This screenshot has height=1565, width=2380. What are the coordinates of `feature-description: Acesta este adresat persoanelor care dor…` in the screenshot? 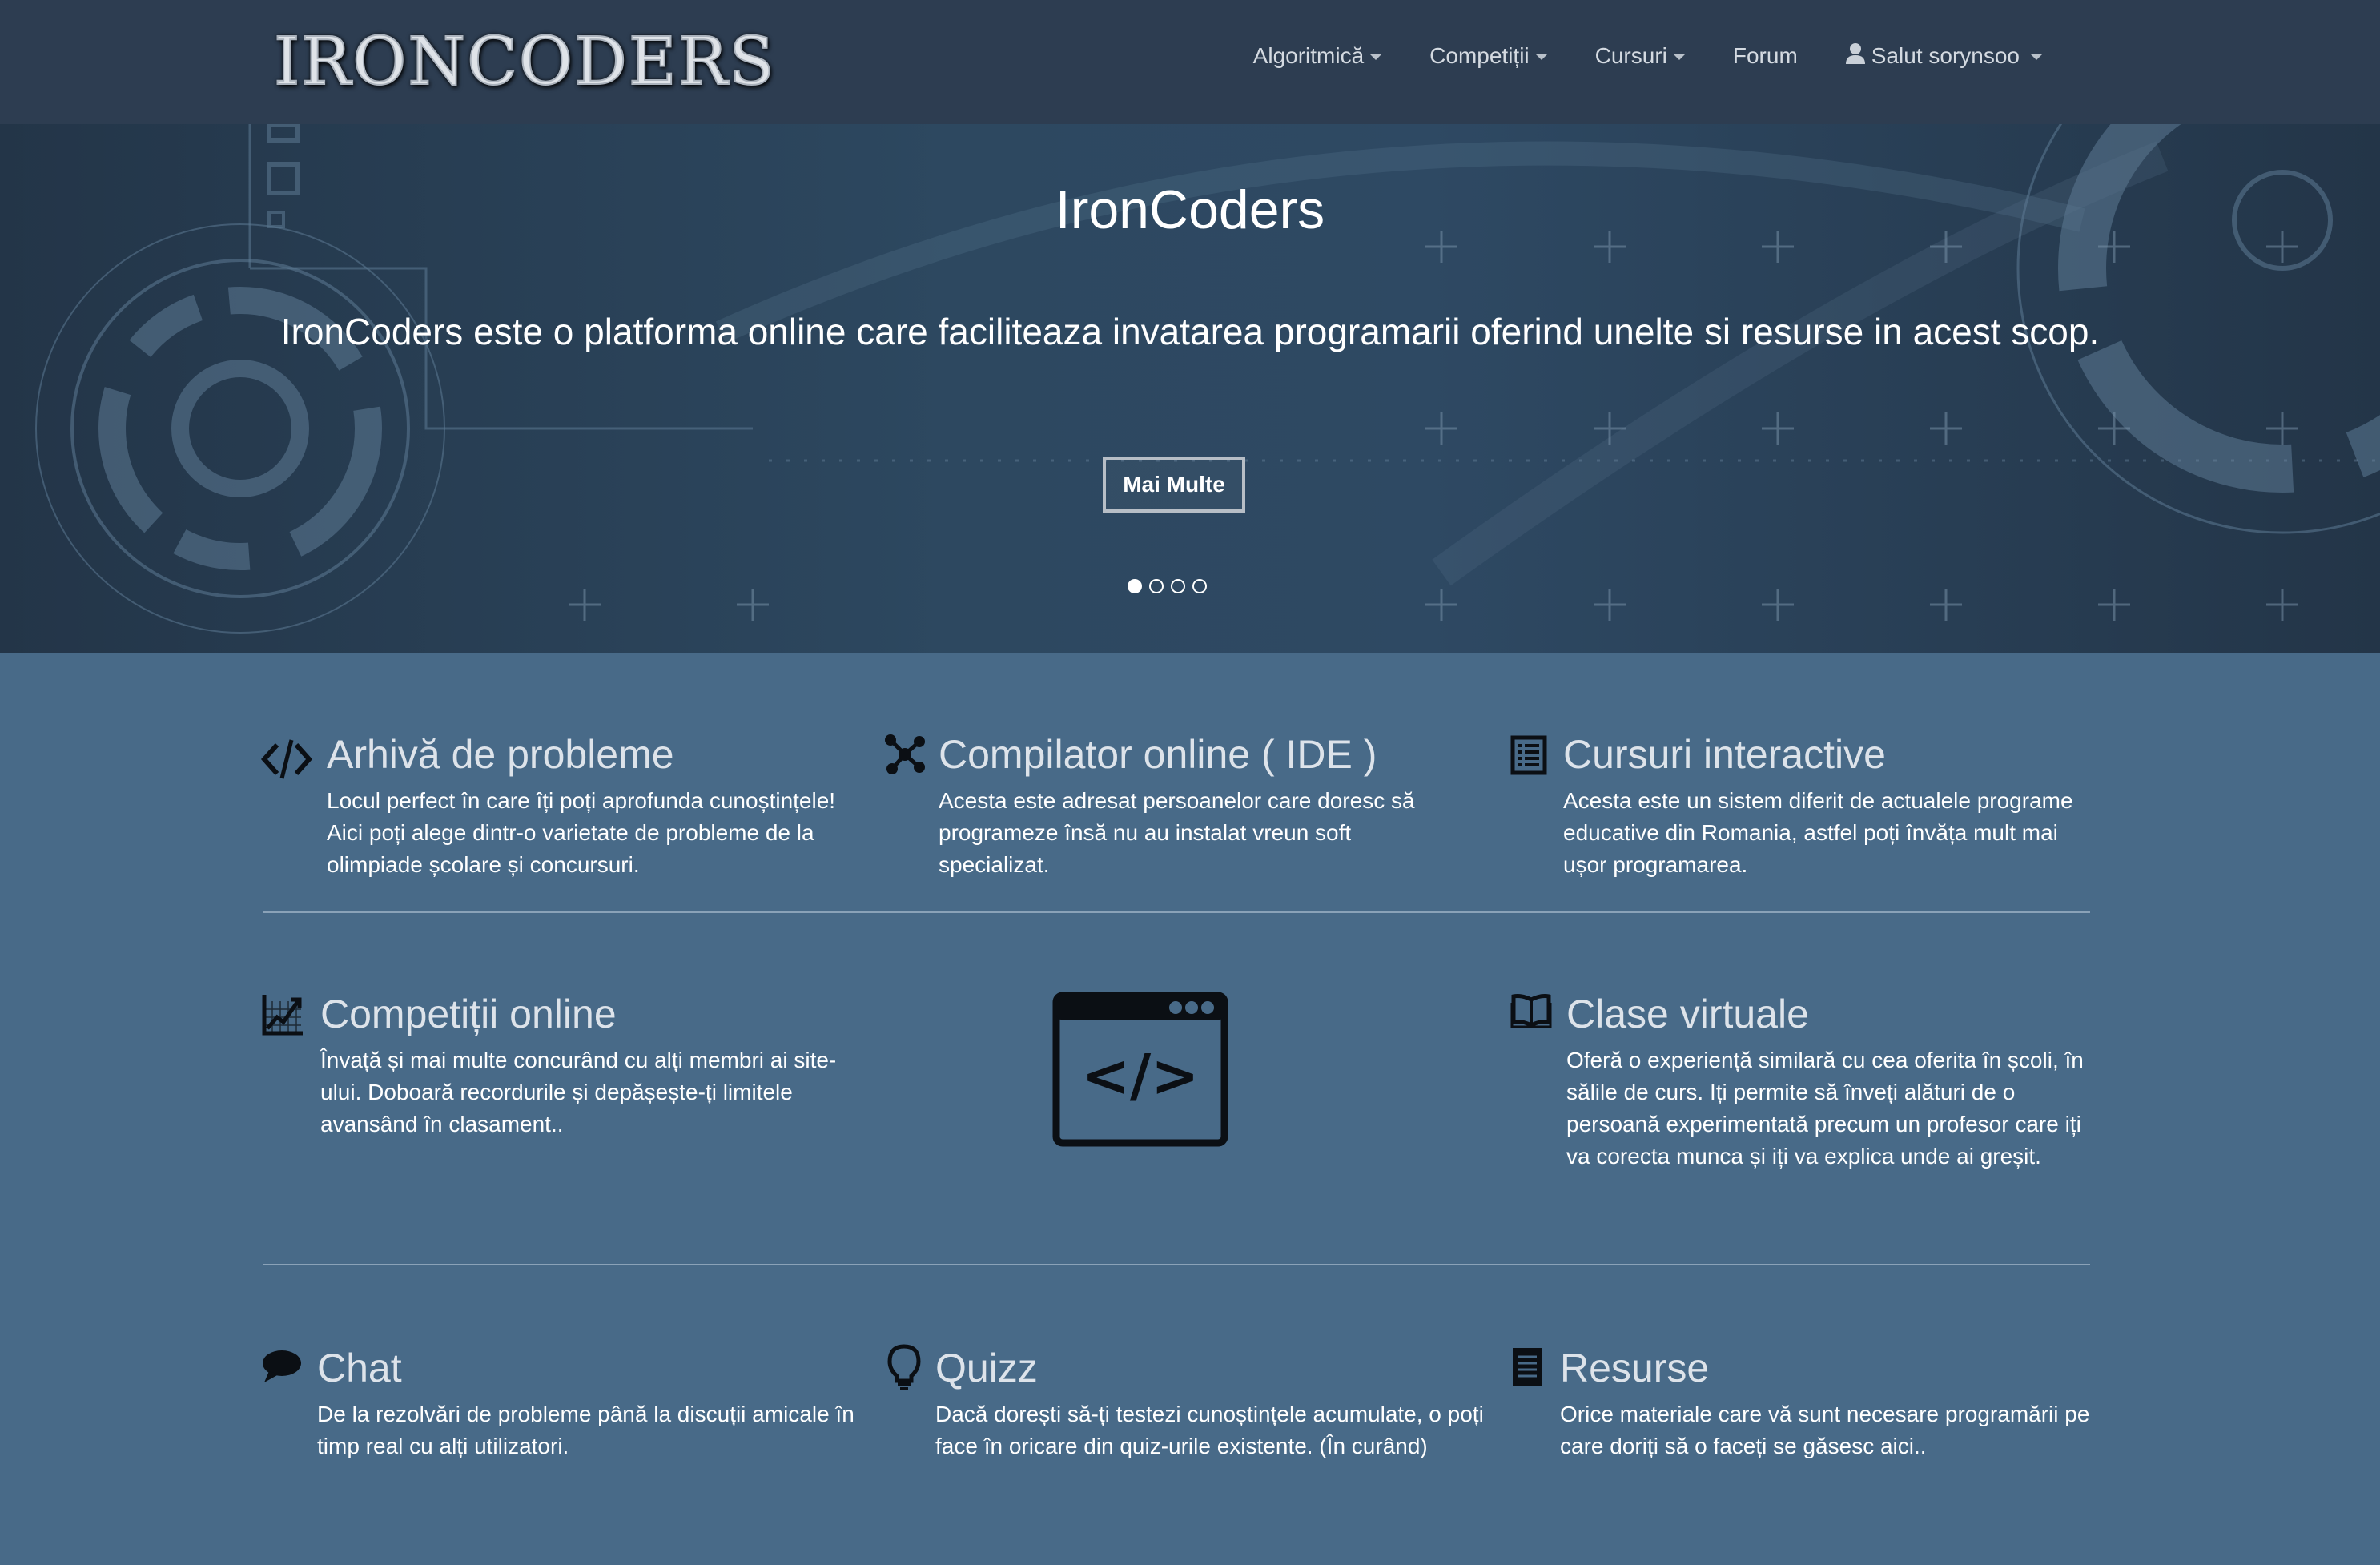 It's located at (1177, 832).